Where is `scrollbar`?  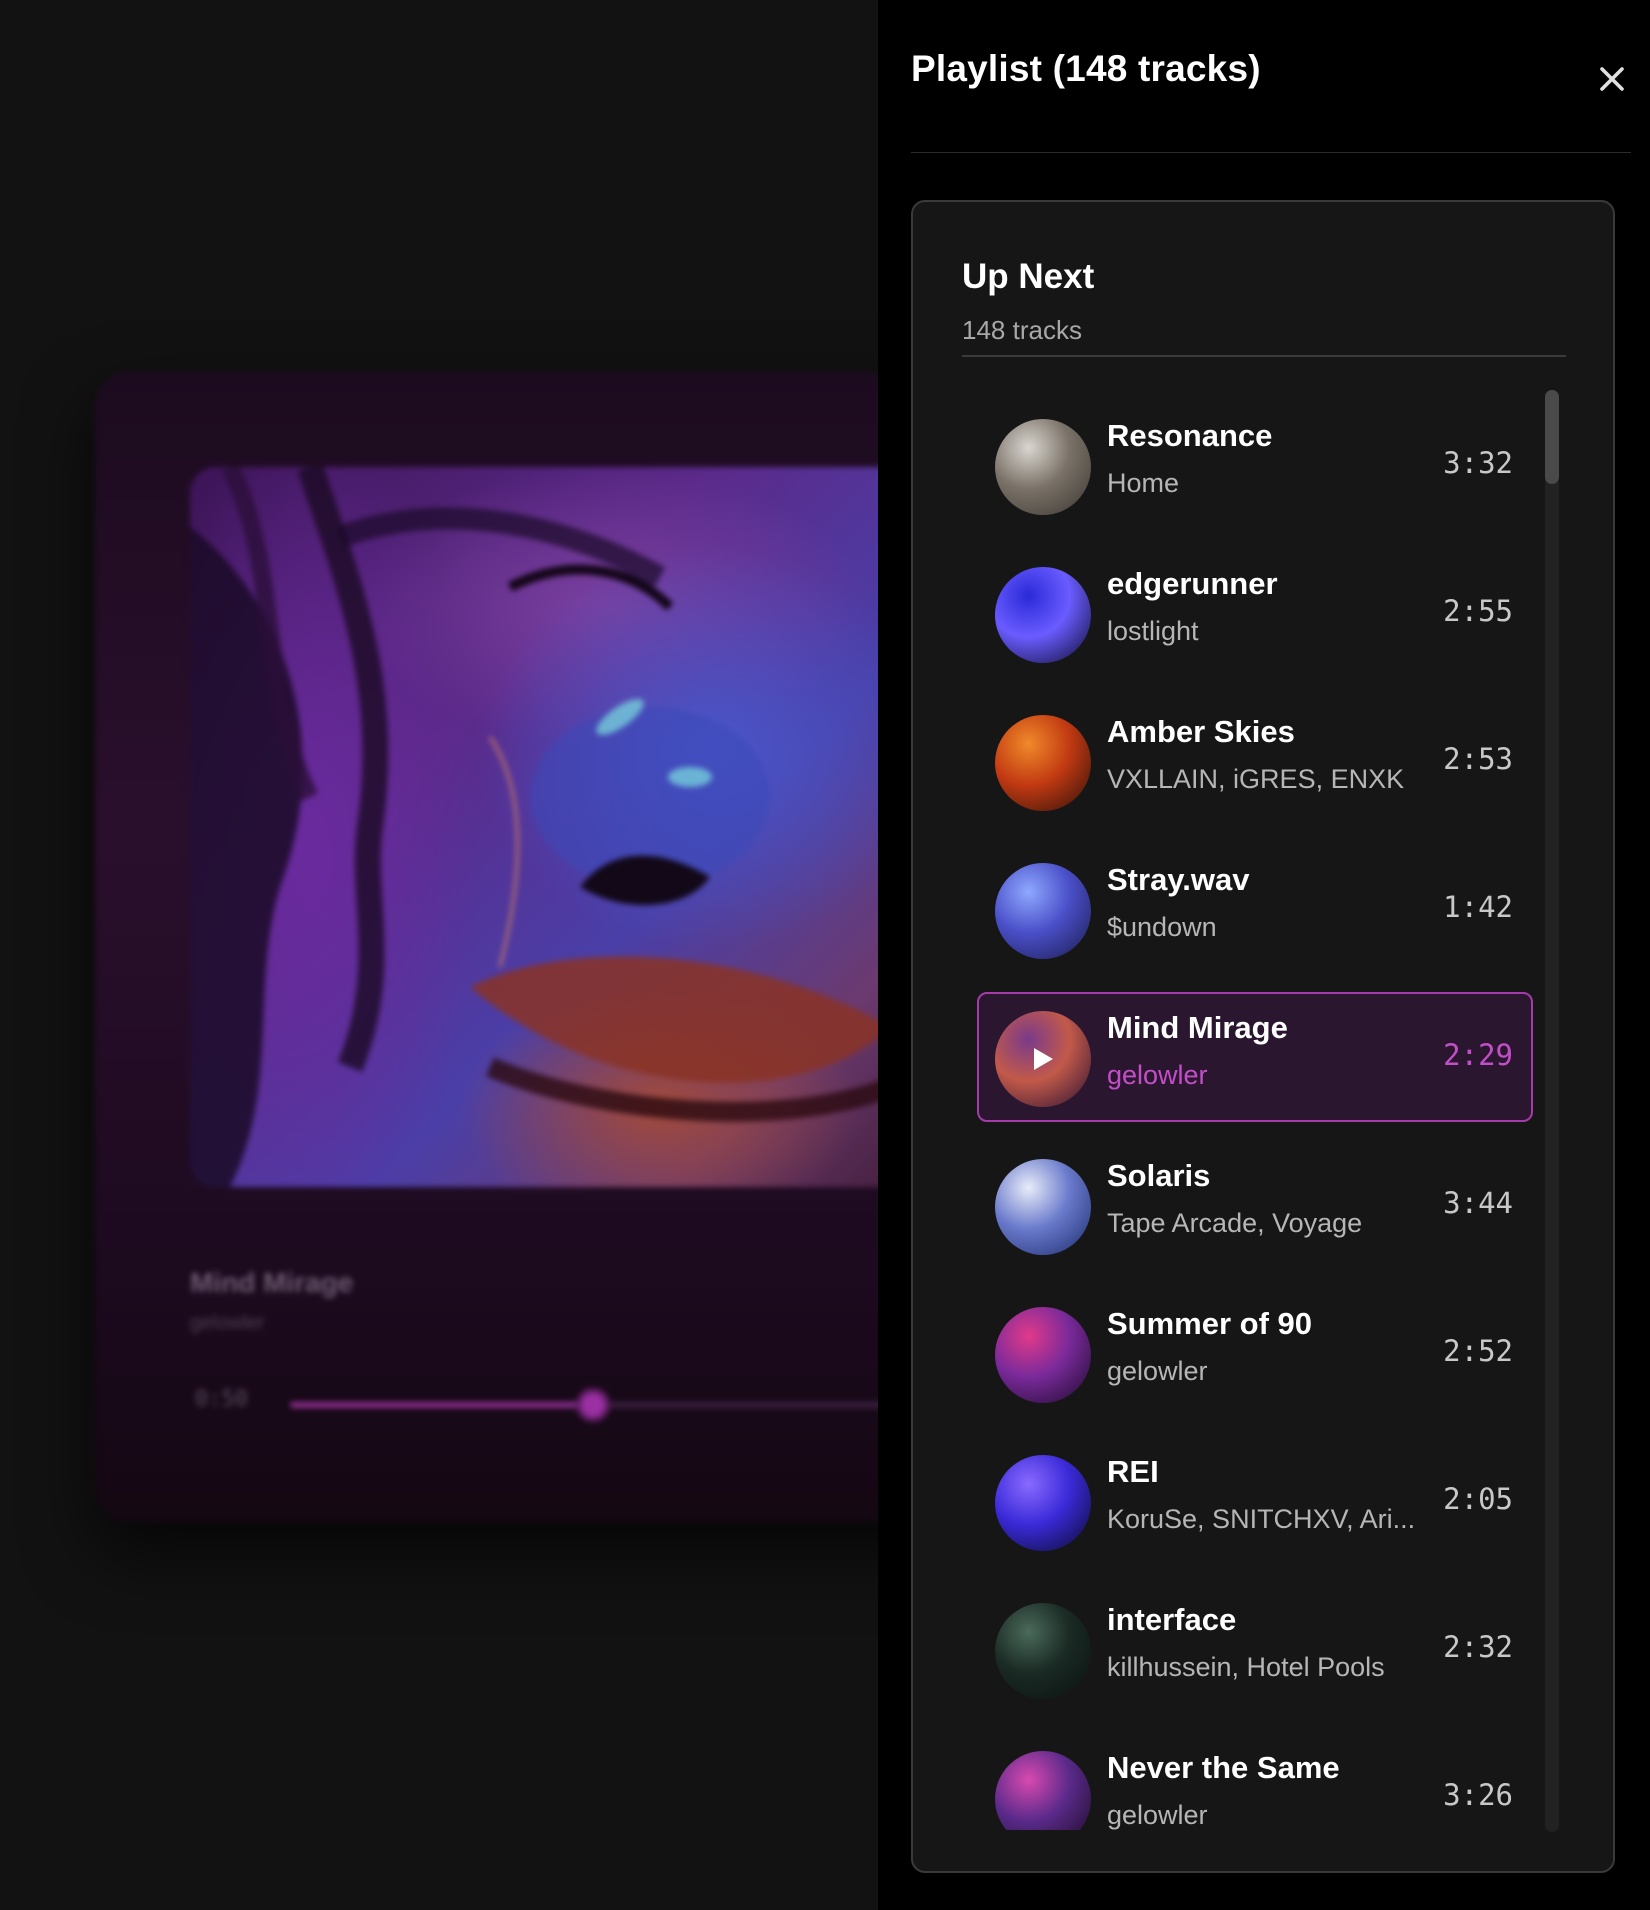
scrollbar is located at coordinates (1552, 1111).